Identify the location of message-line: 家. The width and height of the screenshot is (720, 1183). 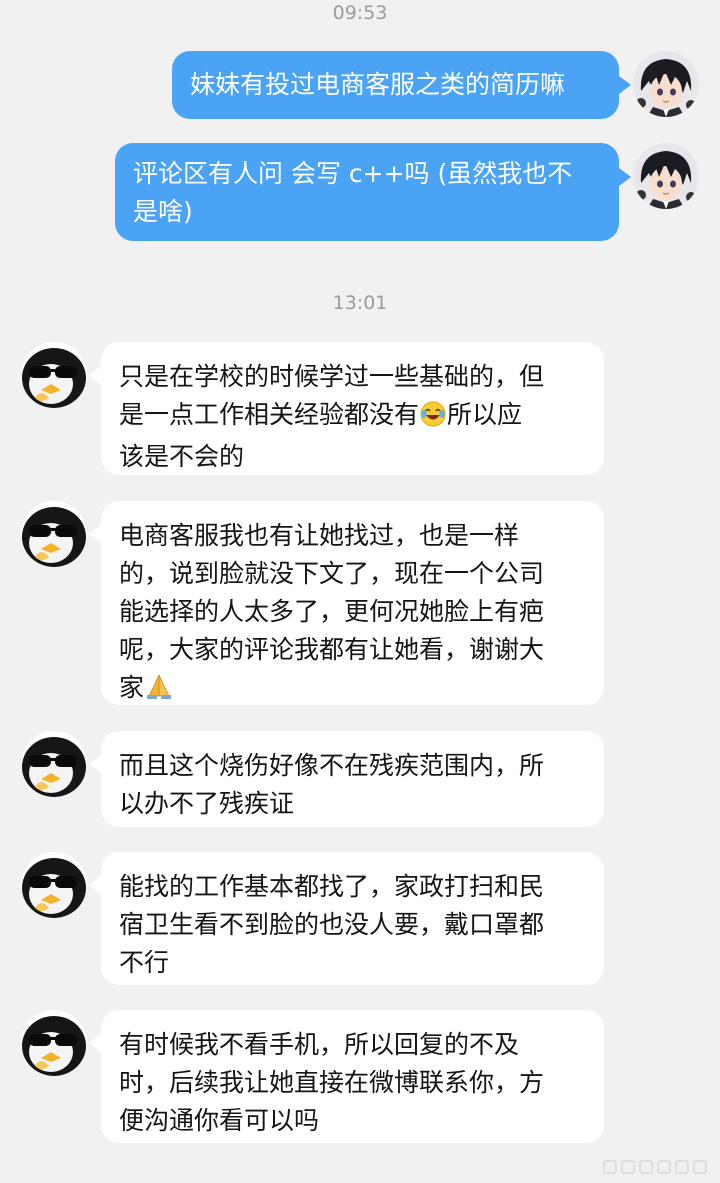
(352, 690).